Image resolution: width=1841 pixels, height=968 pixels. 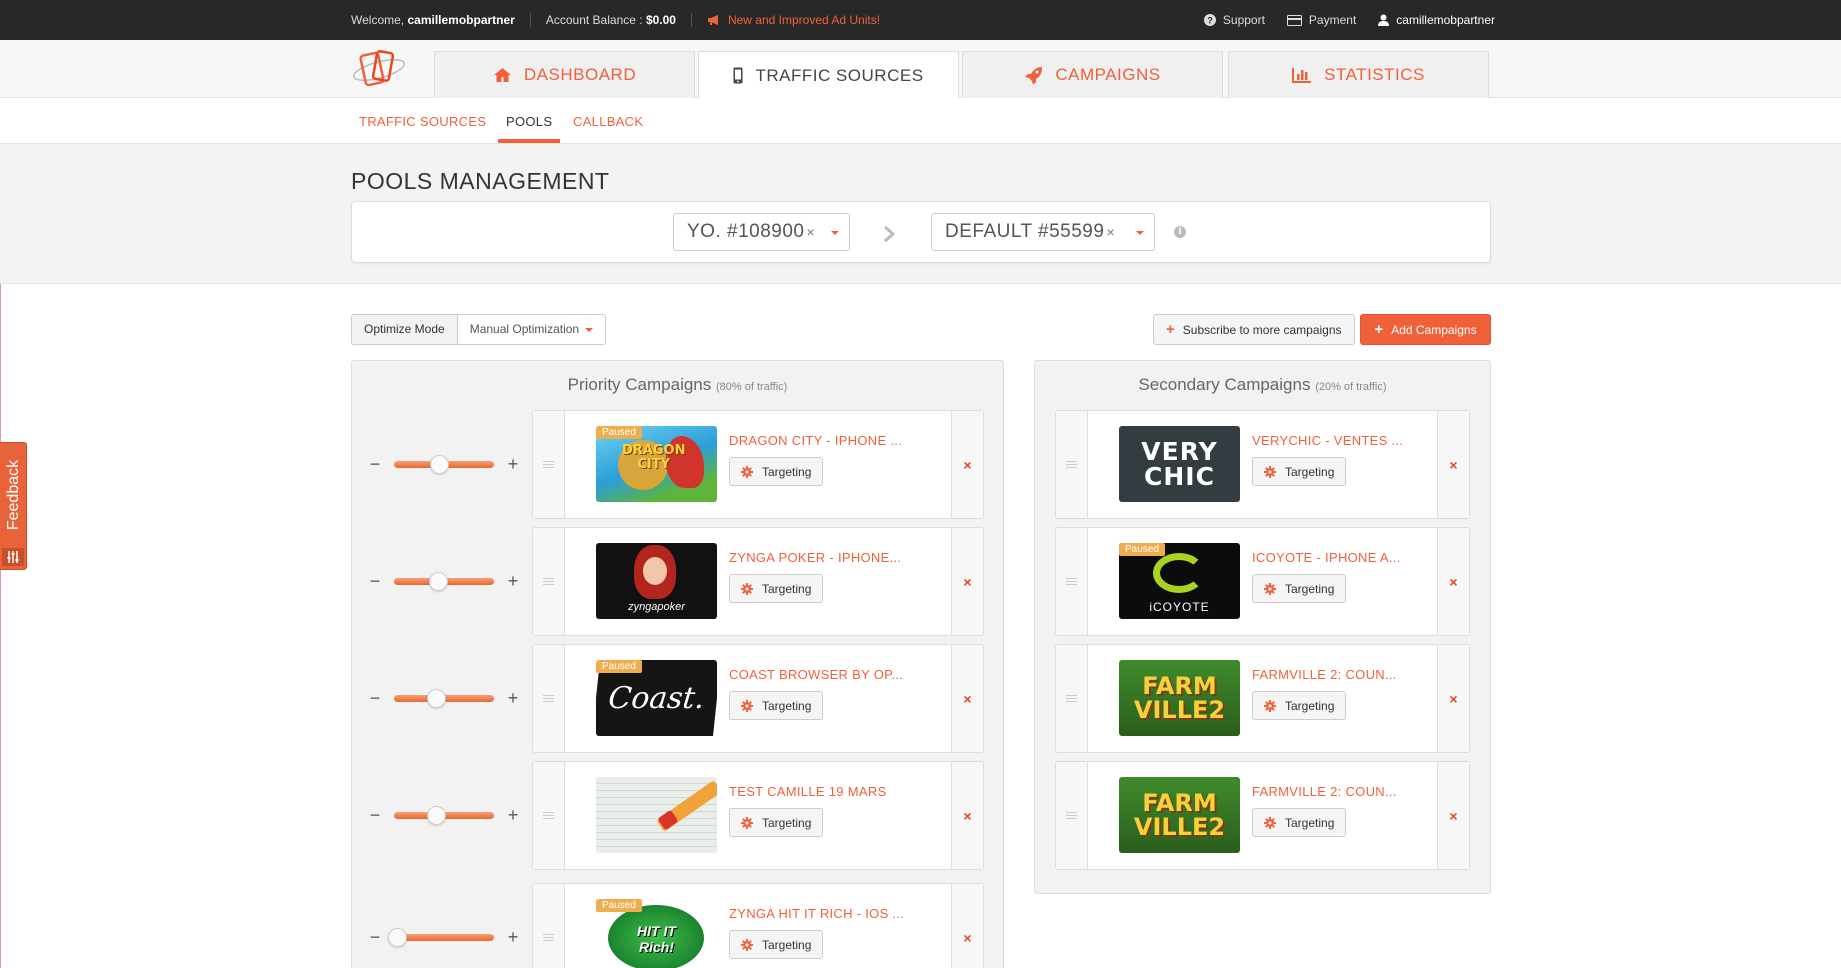 I want to click on info-icon: i, so click(x=1180, y=232).